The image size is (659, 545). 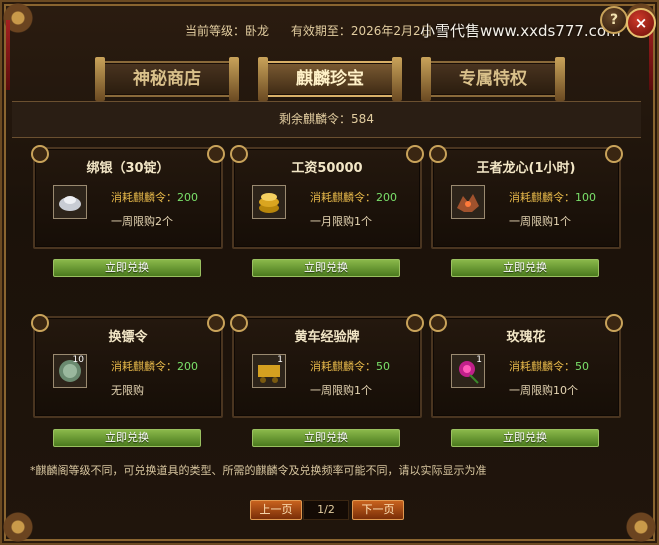 I want to click on item-title: 工资50000, so click(x=327, y=168).